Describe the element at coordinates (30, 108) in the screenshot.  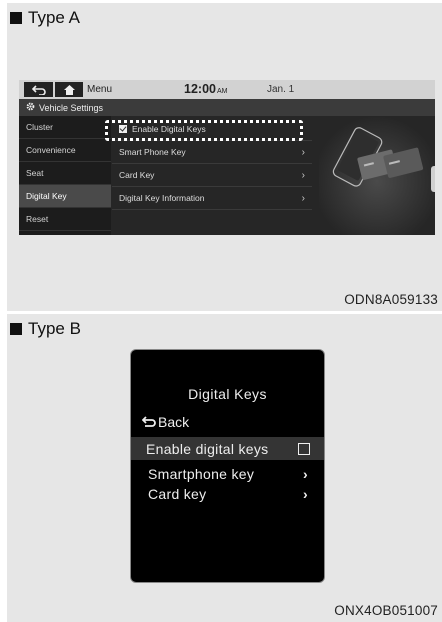
I see `gear-icon` at that location.